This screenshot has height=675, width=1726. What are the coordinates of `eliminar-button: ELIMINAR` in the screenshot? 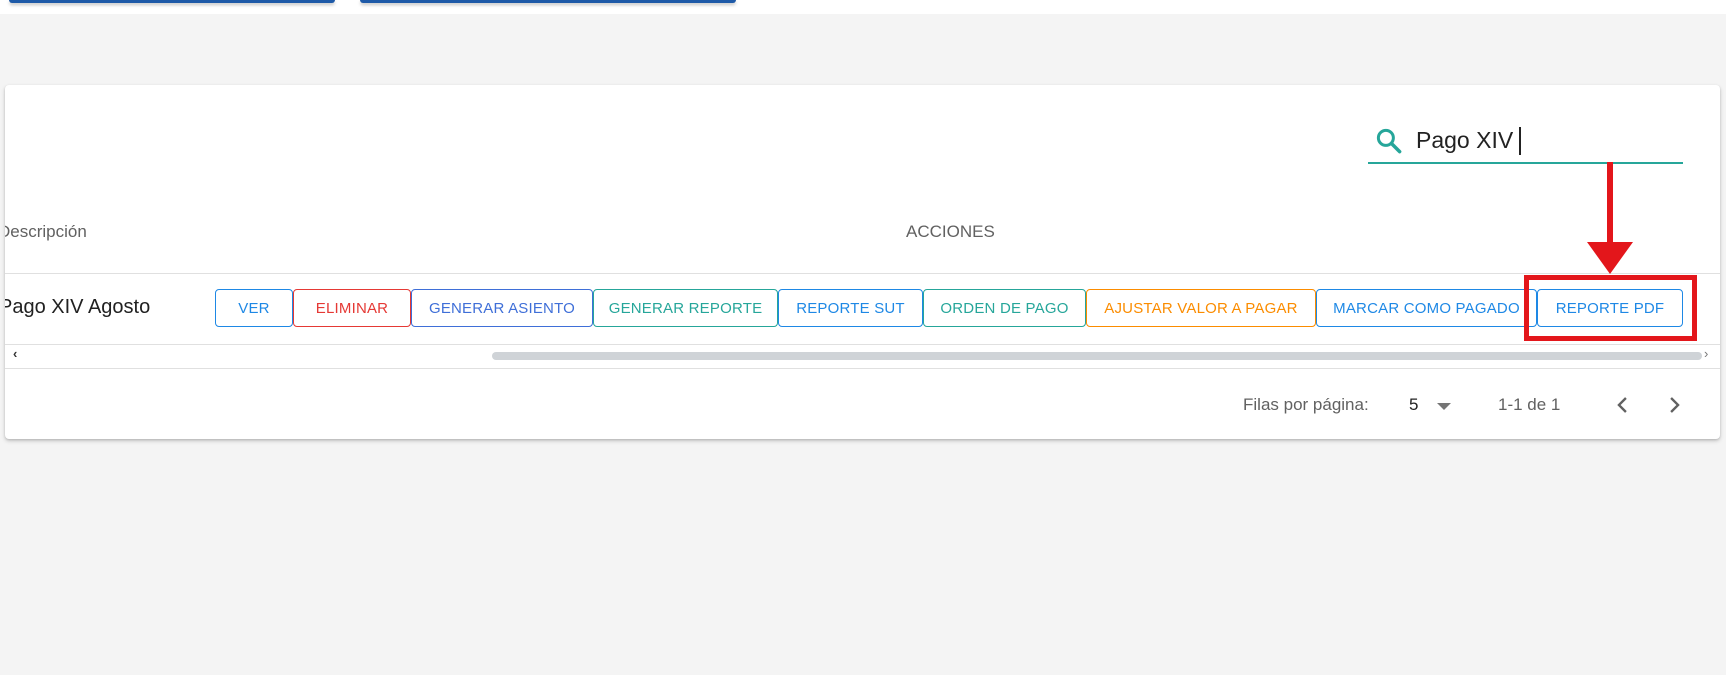 It's located at (352, 308).